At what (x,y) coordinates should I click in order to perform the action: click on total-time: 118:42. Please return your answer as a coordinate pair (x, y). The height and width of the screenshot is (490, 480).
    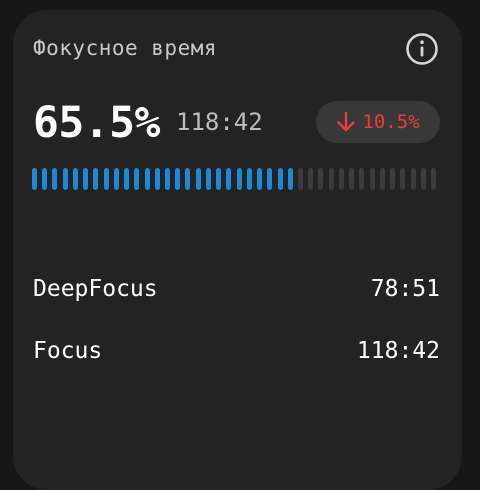
    Looking at the image, I should click on (219, 122).